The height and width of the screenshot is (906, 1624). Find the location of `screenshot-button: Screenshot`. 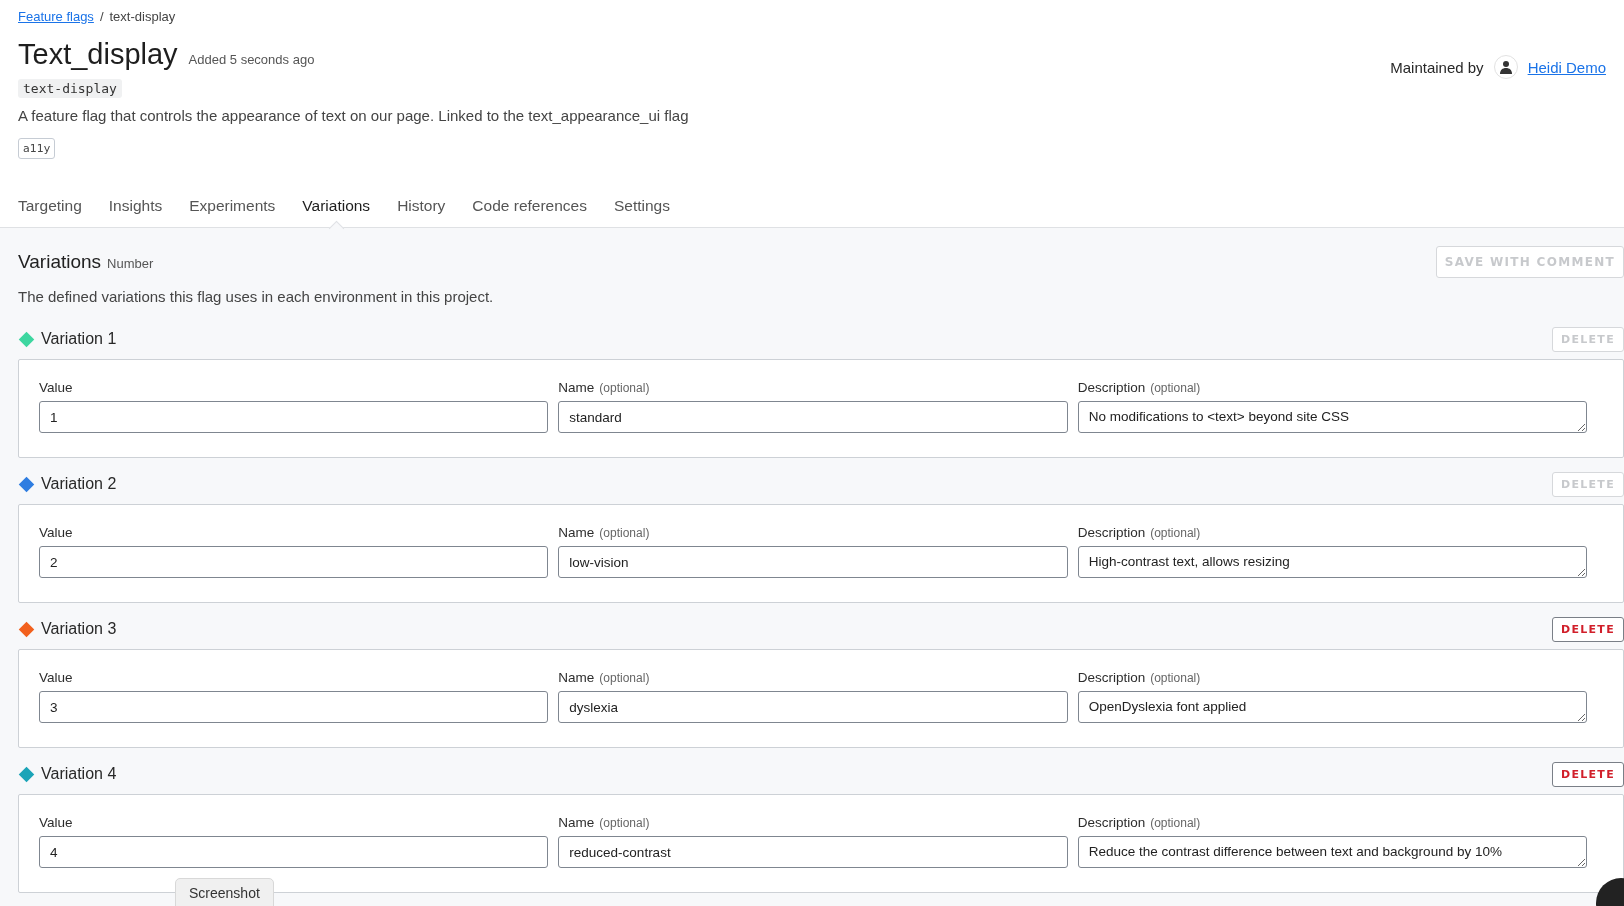

screenshot-button: Screenshot is located at coordinates (224, 892).